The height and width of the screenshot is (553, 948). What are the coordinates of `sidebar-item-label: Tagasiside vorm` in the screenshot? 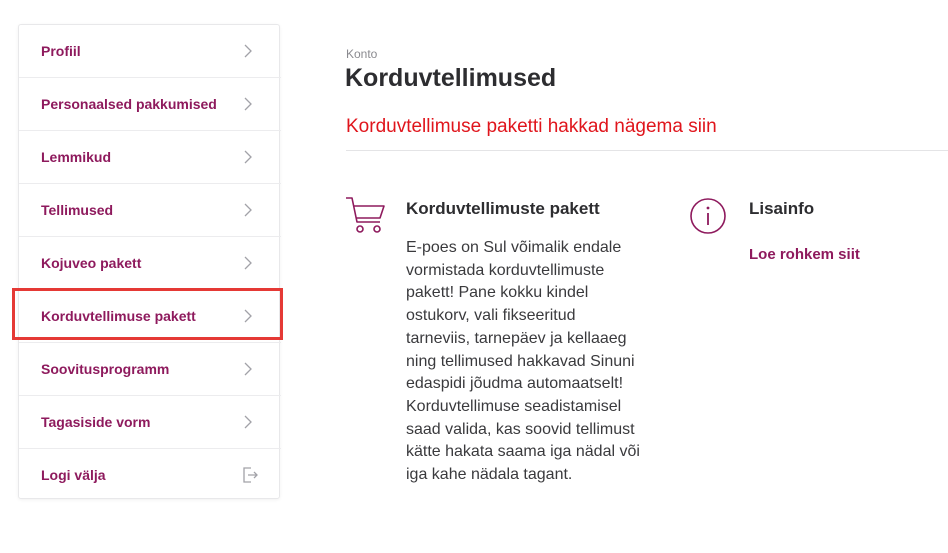 It's located at (96, 422).